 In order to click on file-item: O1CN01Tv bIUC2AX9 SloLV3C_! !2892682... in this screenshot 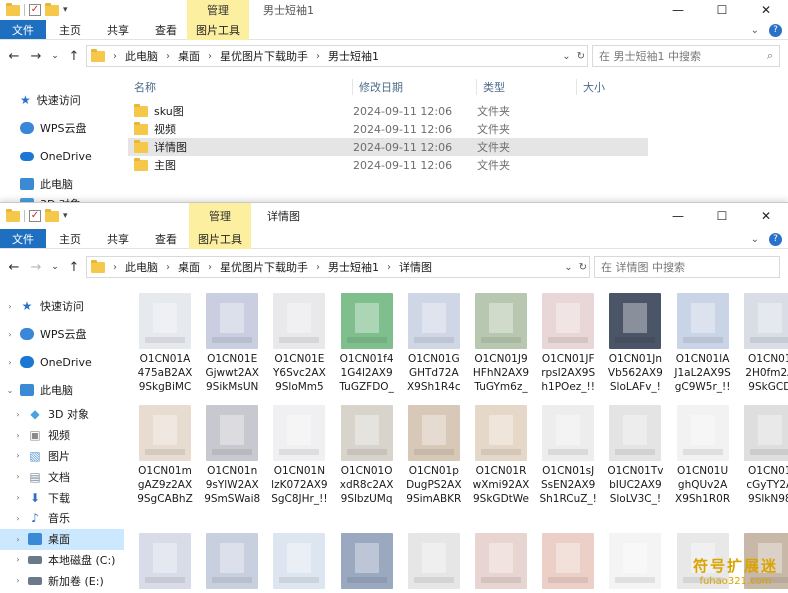, I will do `click(635, 455)`.